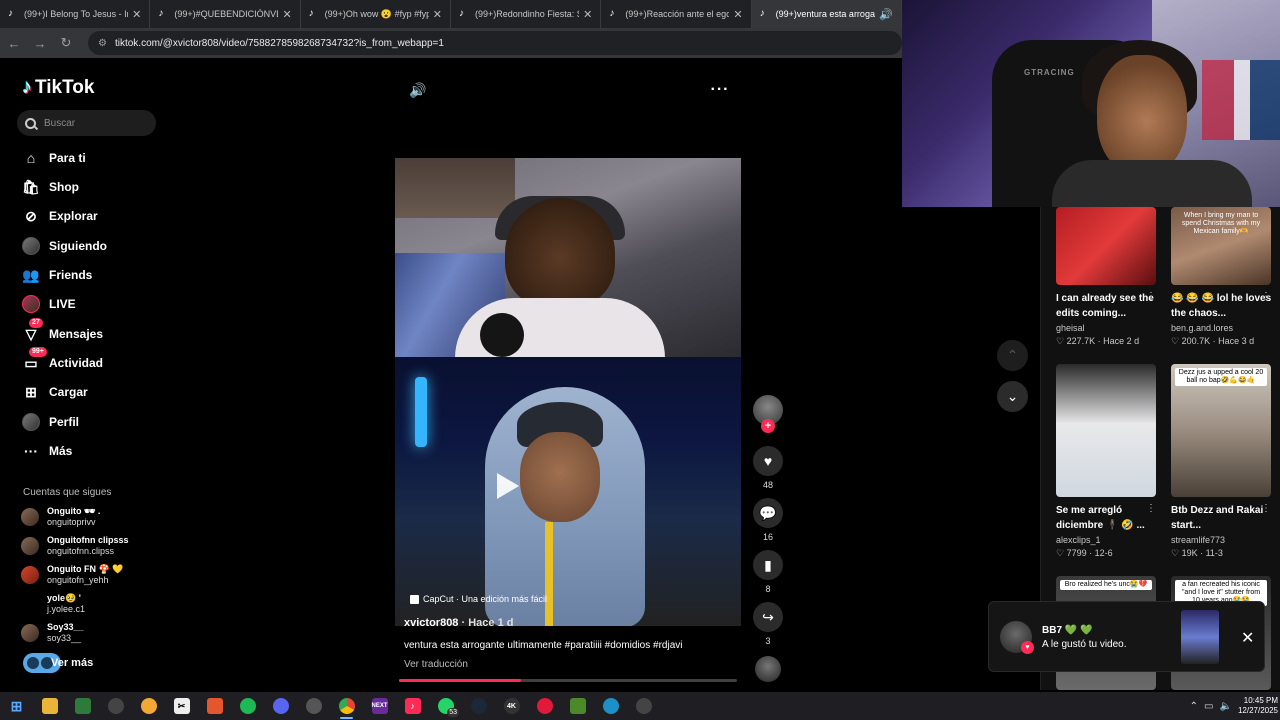 The width and height of the screenshot is (1280, 720). I want to click on nav-shop: 🛍 Shop, so click(96, 187).